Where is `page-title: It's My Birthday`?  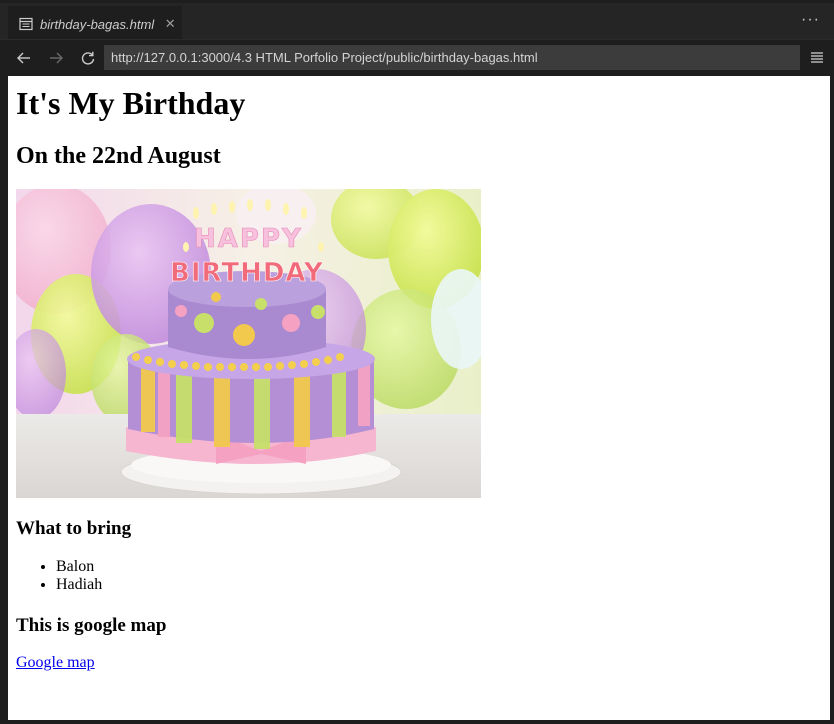
page-title: It's My Birthday is located at coordinates (131, 103).